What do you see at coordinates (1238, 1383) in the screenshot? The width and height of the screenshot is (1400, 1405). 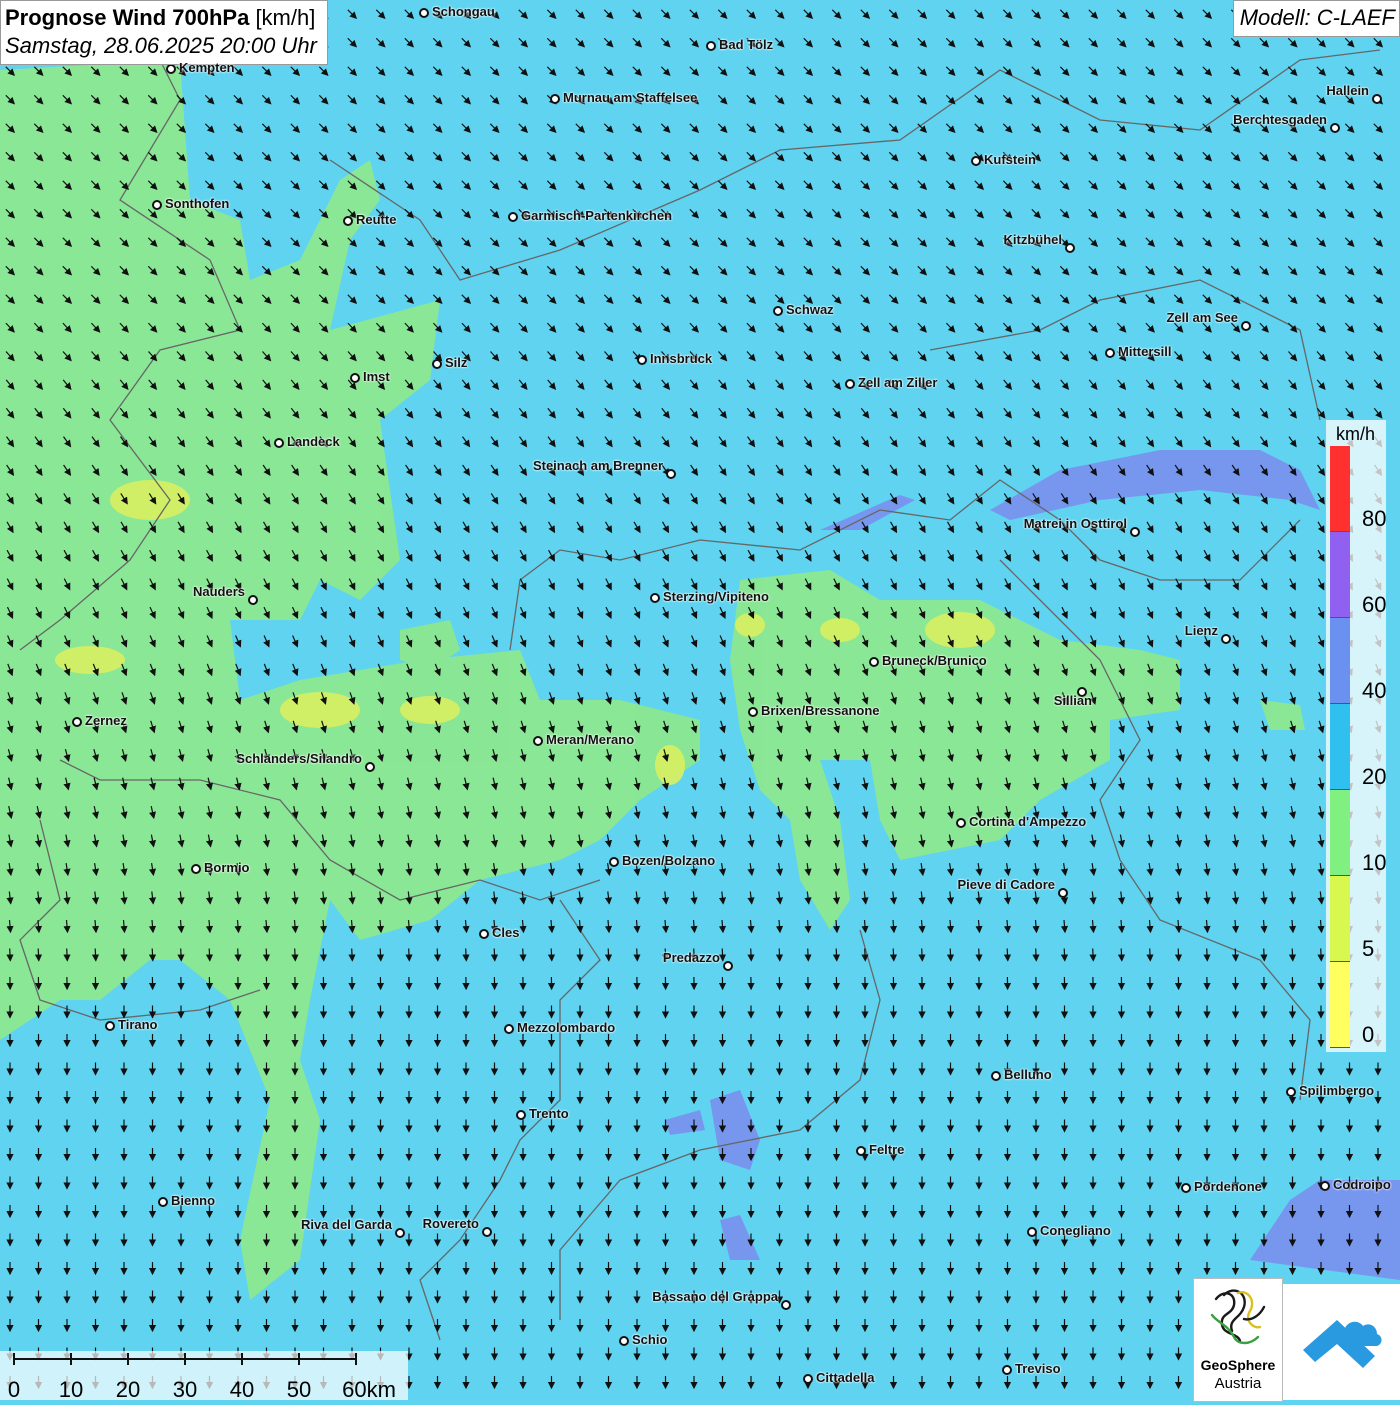 I see `logo-text-austria: Austria` at bounding box center [1238, 1383].